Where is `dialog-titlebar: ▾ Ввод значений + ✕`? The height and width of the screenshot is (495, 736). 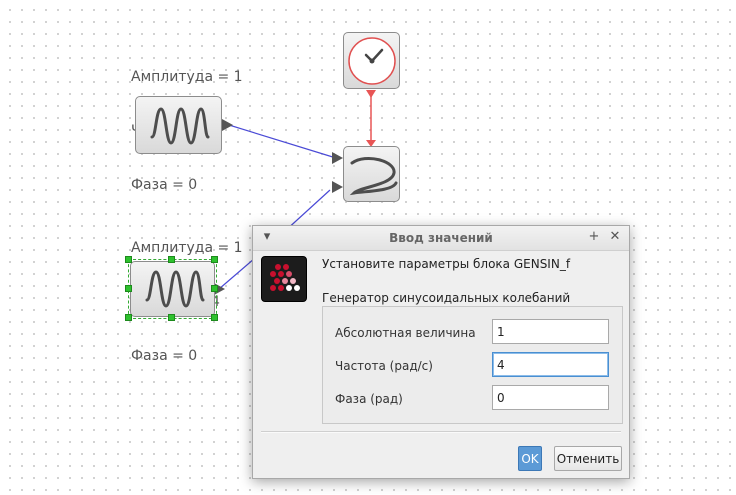 dialog-titlebar: ▾ Ввод значений + ✕ is located at coordinates (441, 238).